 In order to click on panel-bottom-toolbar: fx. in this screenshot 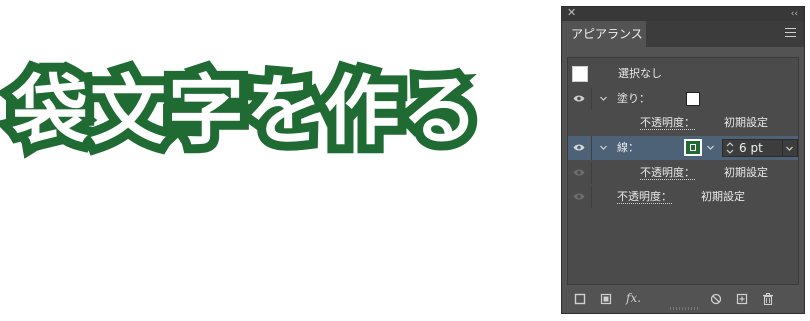, I will do `click(683, 298)`.